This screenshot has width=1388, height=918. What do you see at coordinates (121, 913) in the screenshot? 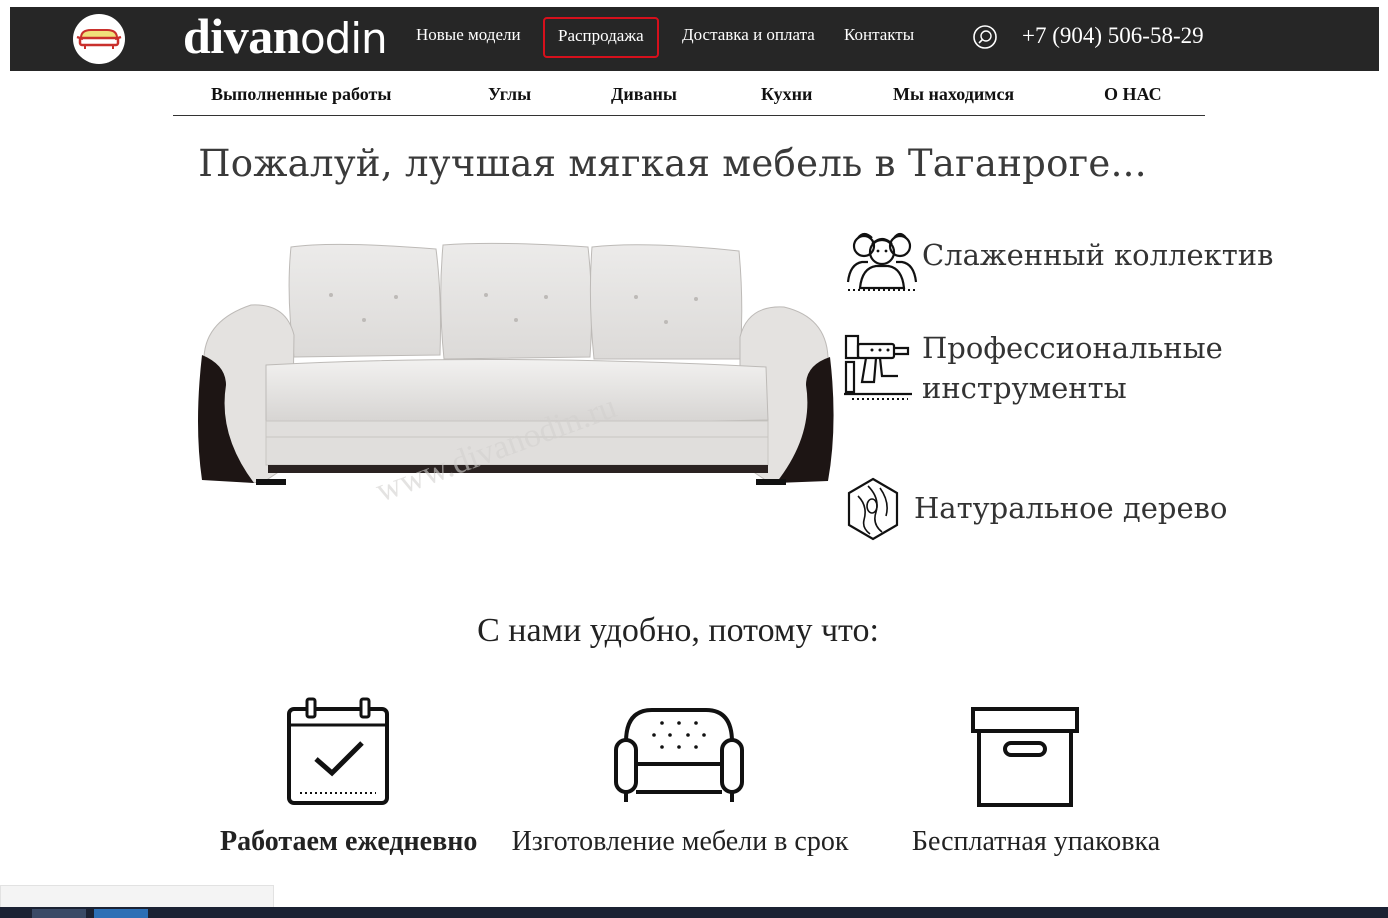
I see `taskbar-app-button-active` at bounding box center [121, 913].